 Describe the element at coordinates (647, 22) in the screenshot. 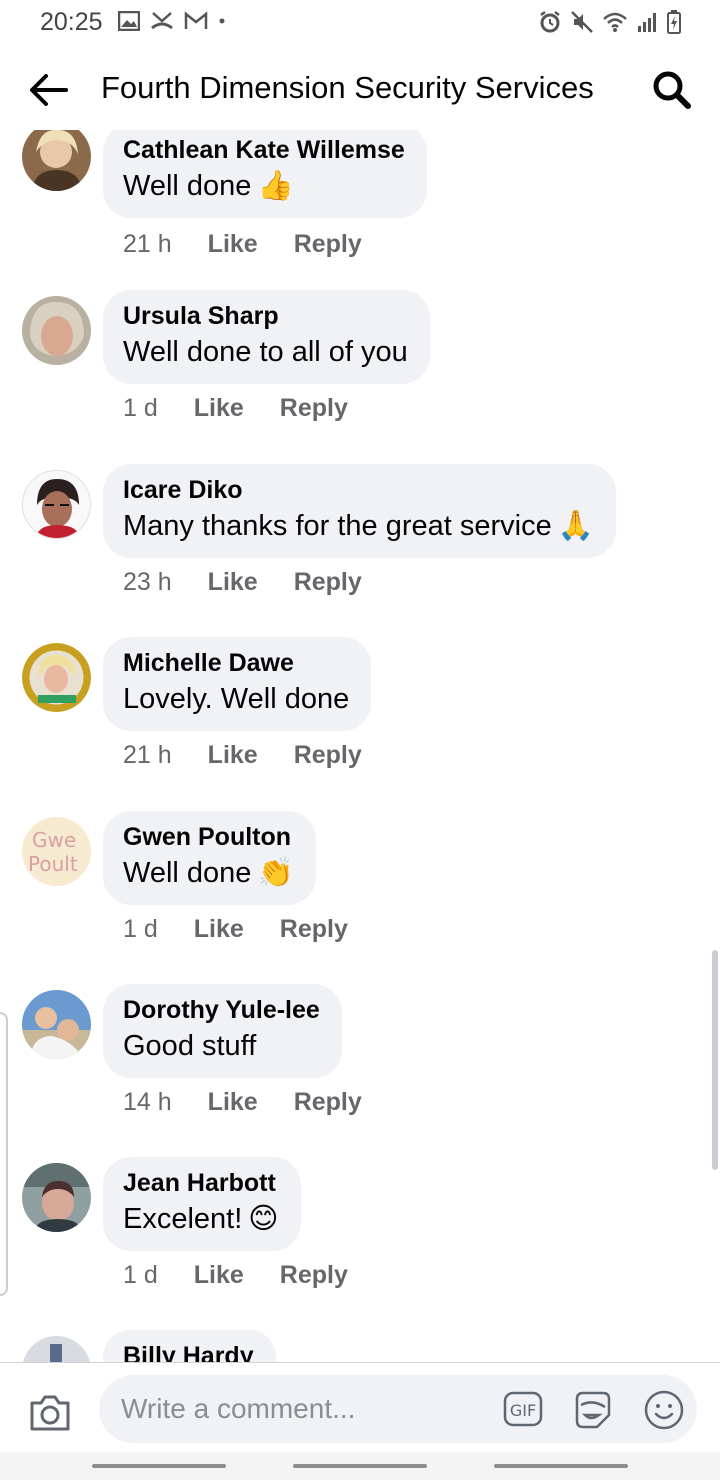

I see `signal-icon` at that location.